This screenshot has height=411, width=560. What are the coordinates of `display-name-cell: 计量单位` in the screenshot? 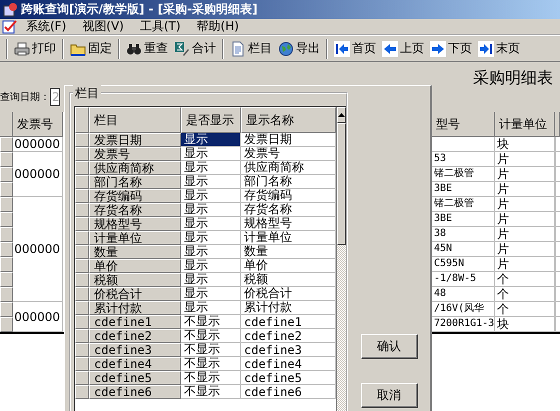 It's located at (288, 238).